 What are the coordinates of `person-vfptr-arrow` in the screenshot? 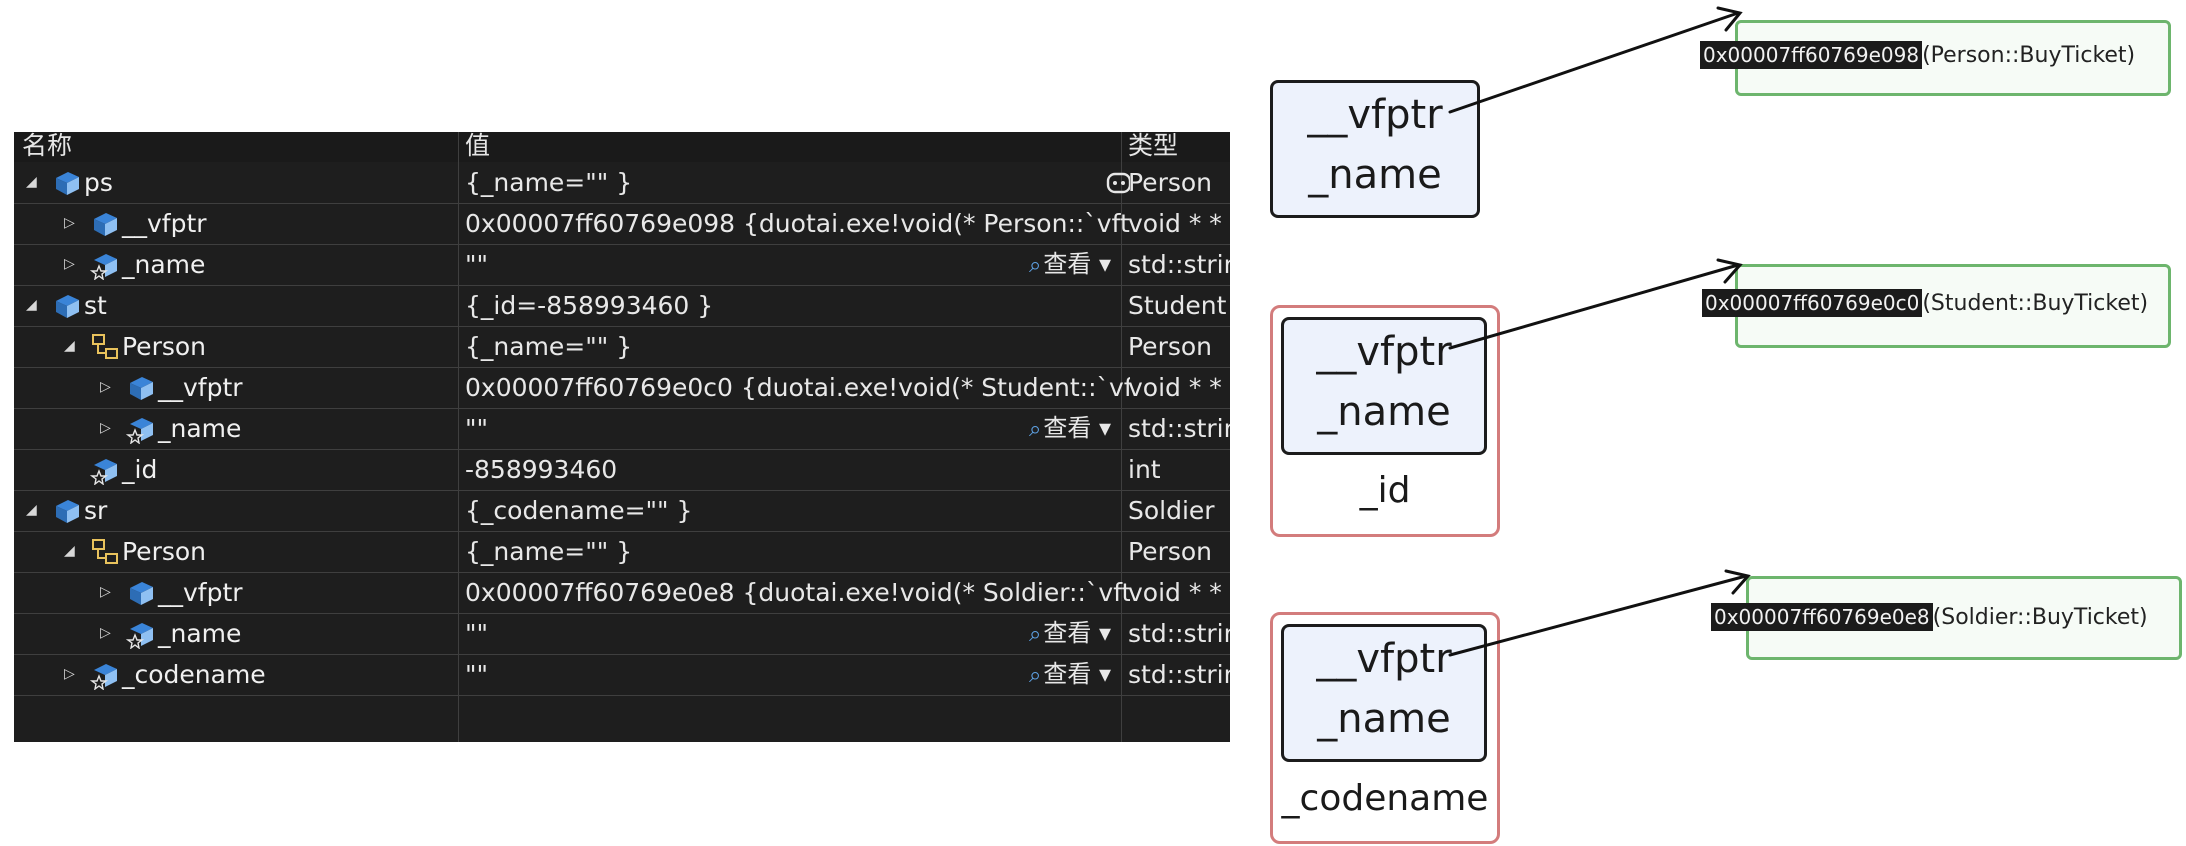 It's located at (1594, 62).